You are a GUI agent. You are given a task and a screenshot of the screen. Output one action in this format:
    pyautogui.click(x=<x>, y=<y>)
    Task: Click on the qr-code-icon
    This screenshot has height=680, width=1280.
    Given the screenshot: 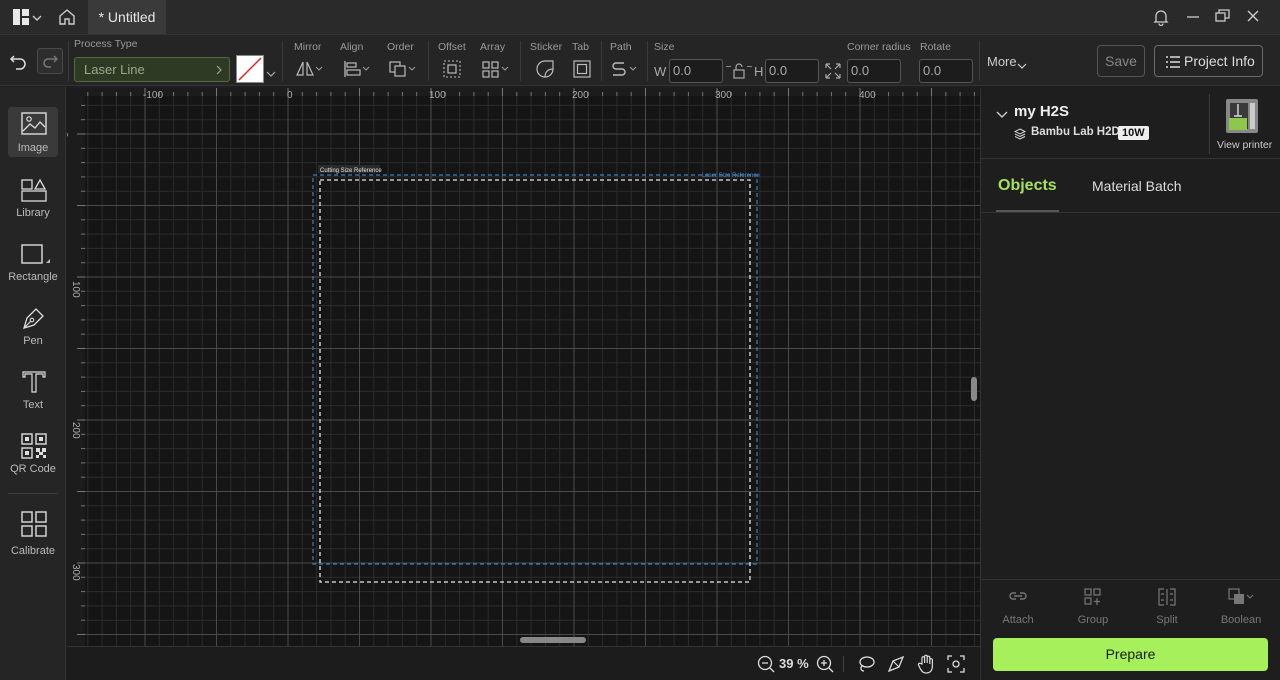 What is the action you would take?
    pyautogui.click(x=34, y=446)
    